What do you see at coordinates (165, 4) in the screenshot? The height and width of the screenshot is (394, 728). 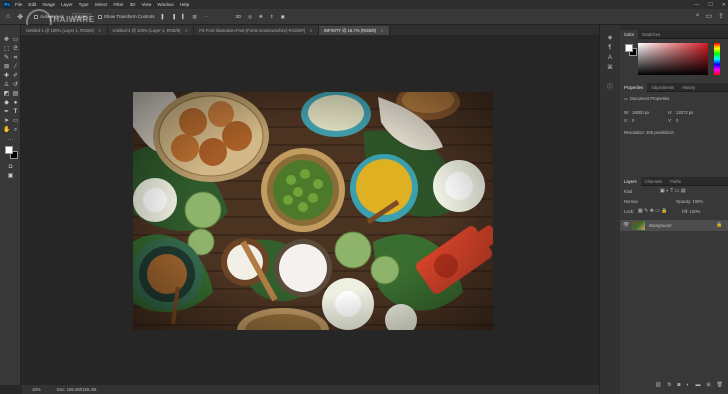 I see `menu-window: Window` at bounding box center [165, 4].